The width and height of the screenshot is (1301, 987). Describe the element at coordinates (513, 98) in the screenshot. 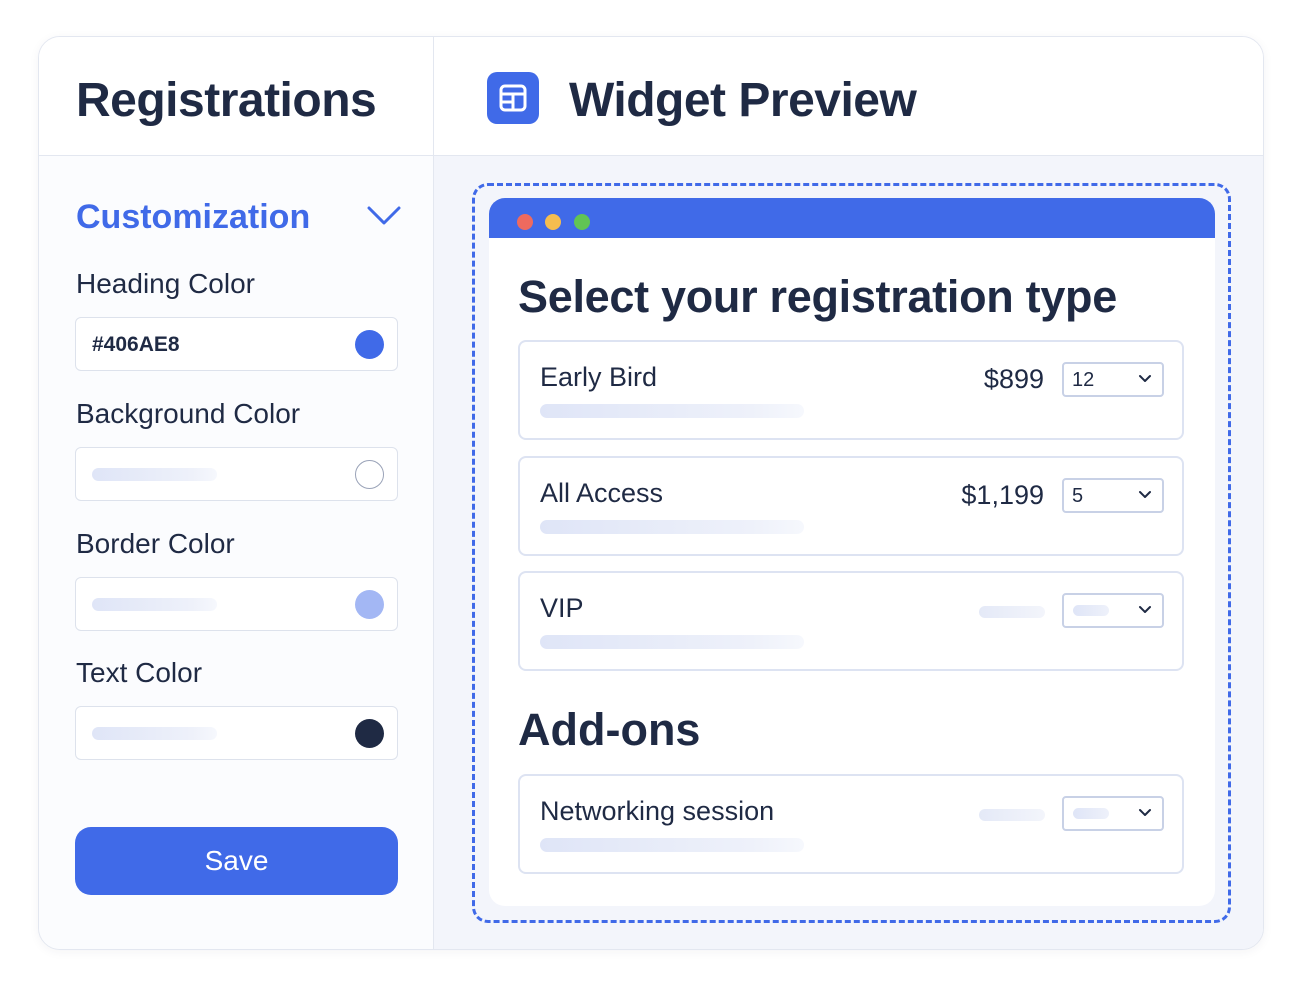

I see `layout-icon` at that location.